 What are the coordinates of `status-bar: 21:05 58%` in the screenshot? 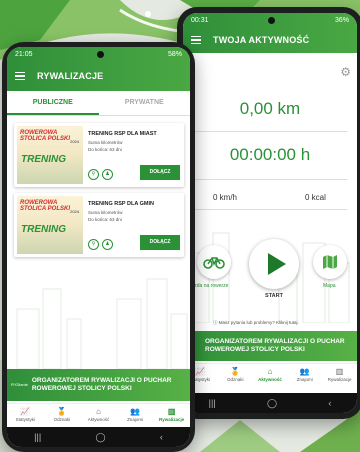 It's located at (98, 54).